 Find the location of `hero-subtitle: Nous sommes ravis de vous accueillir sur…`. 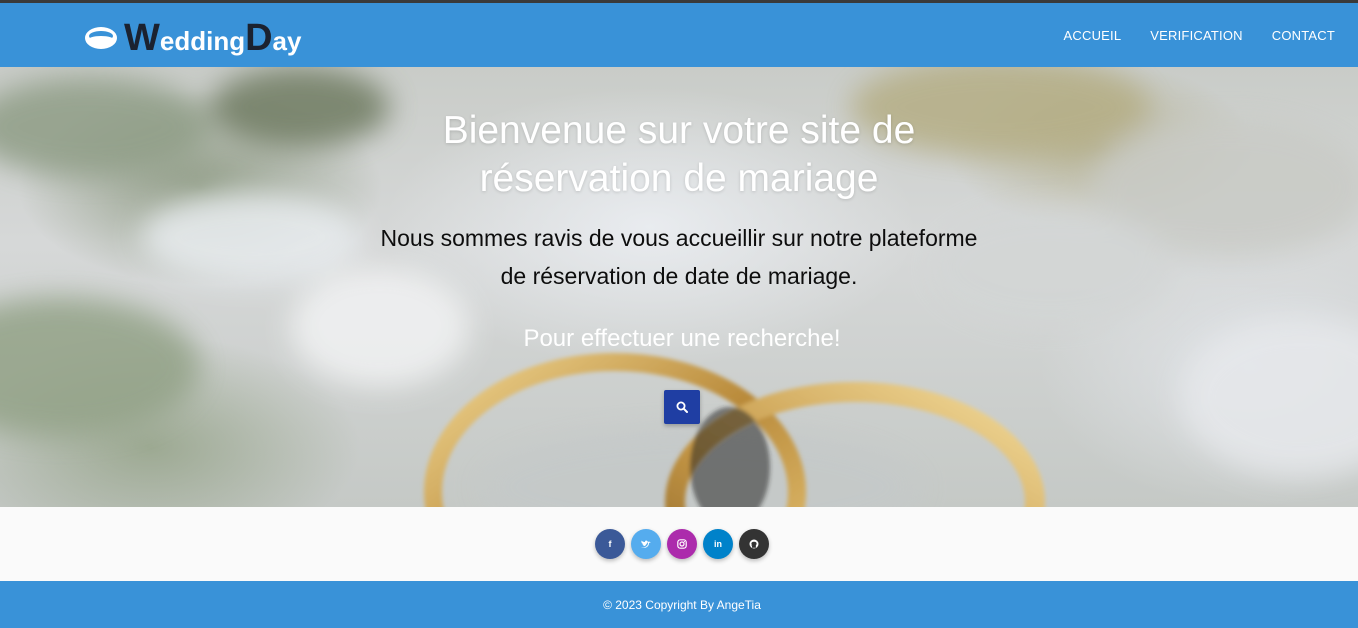

hero-subtitle: Nous sommes ravis de vous accueillir sur… is located at coordinates (679, 257).